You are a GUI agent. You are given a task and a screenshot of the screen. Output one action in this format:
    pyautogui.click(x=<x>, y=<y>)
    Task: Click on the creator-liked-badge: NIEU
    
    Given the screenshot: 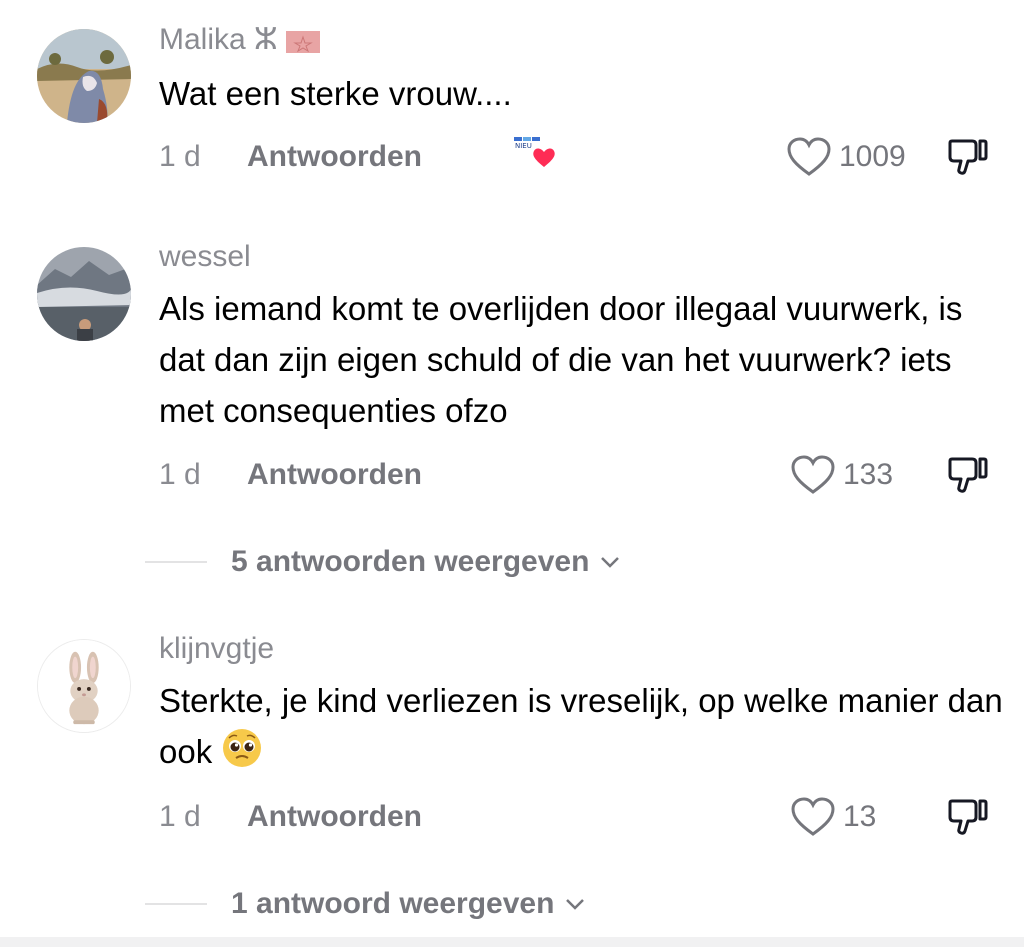 What is the action you would take?
    pyautogui.click(x=535, y=151)
    